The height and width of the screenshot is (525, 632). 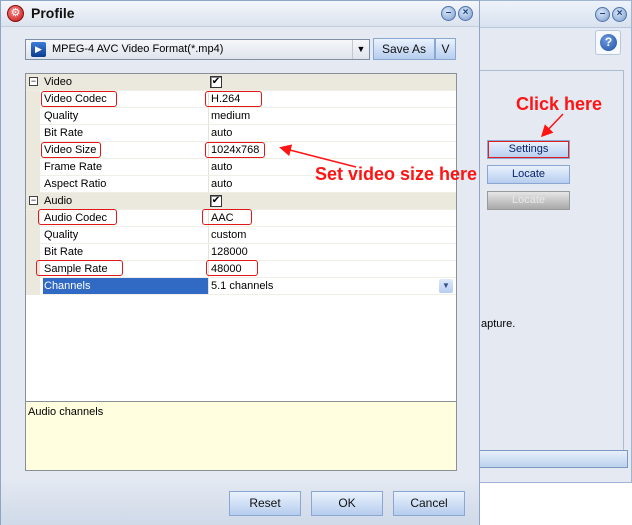 I want to click on property-row: Bit Rate 128000, so click(x=241, y=252).